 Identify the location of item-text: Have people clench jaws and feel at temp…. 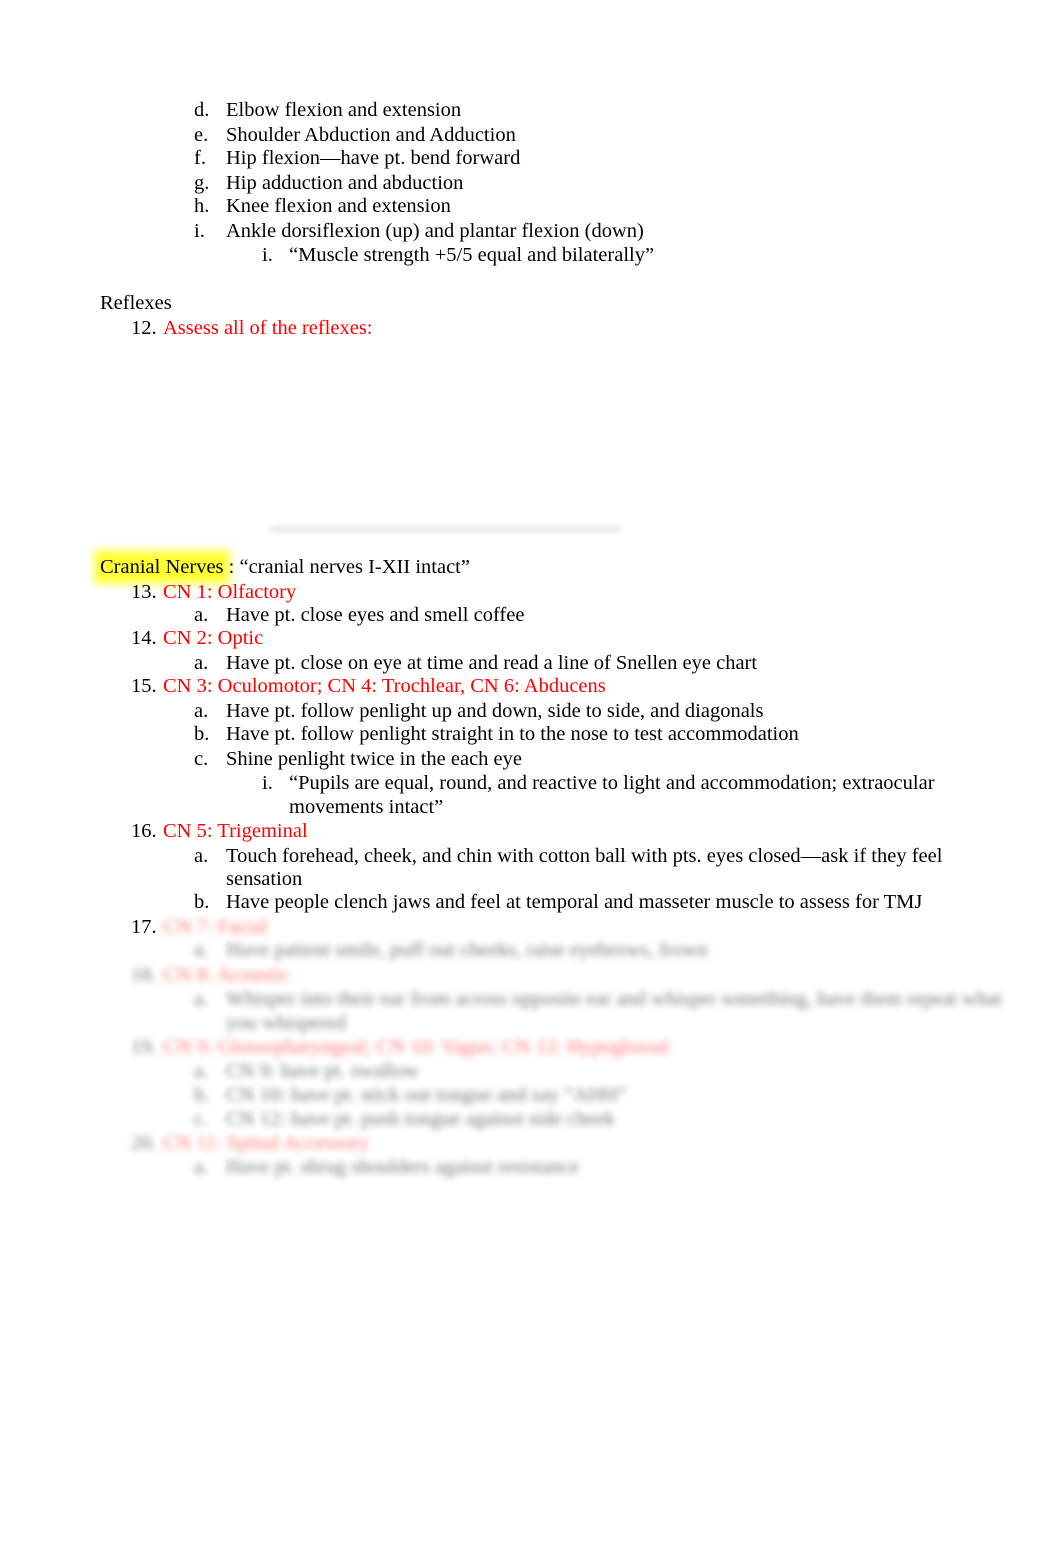
(574, 902).